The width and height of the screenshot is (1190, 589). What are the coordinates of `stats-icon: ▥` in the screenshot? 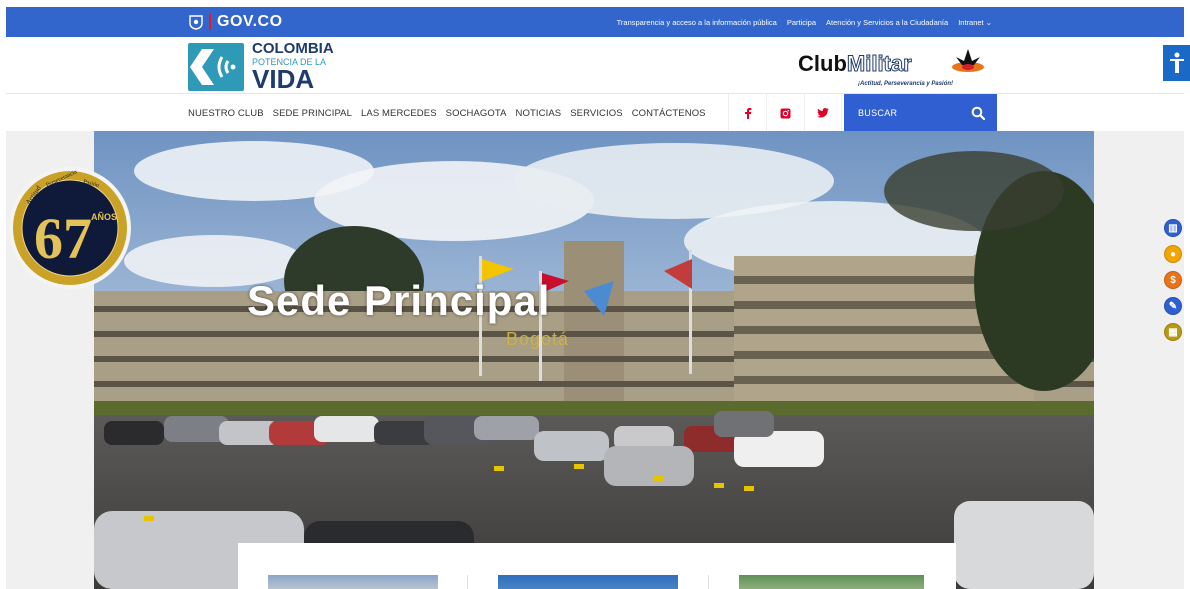 It's located at (1173, 228).